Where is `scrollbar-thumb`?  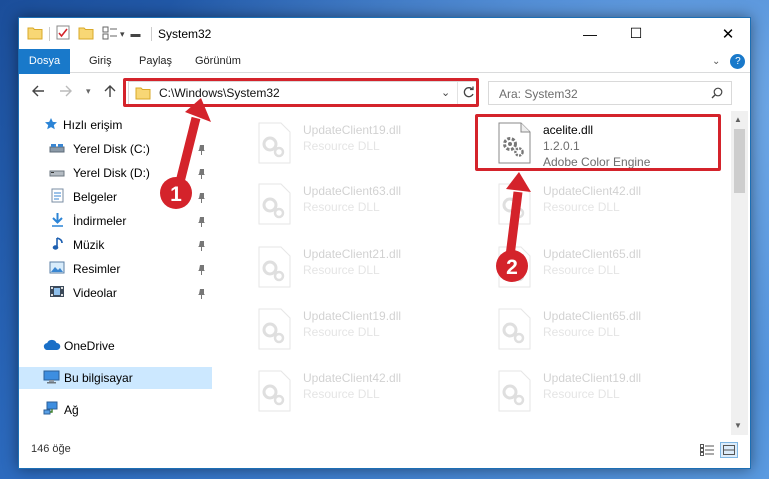 scrollbar-thumb is located at coordinates (739, 161).